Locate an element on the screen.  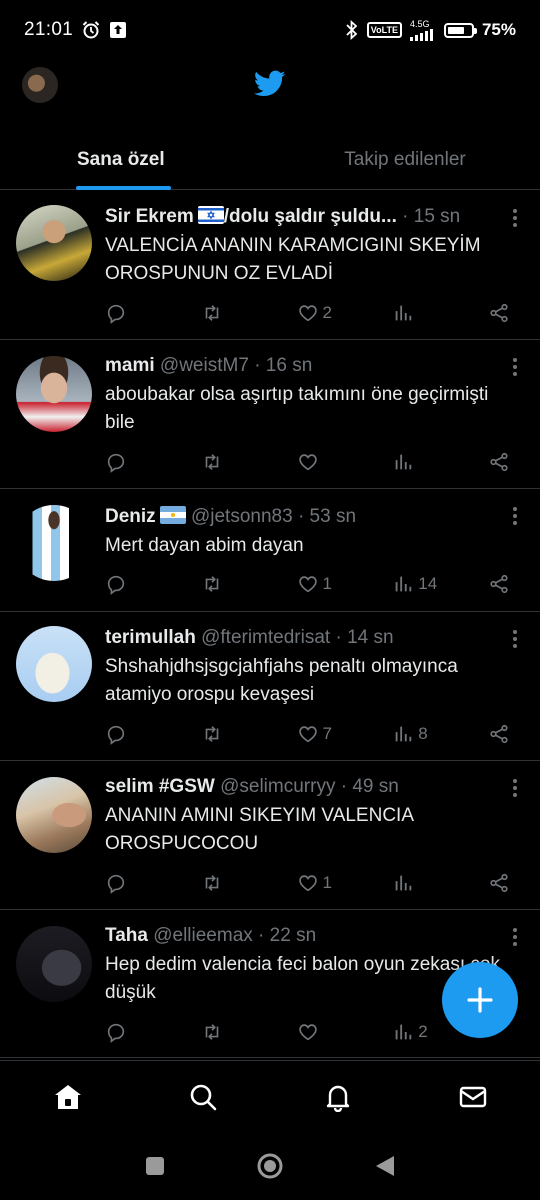
compose-tweet-button is located at coordinates (480, 1000).